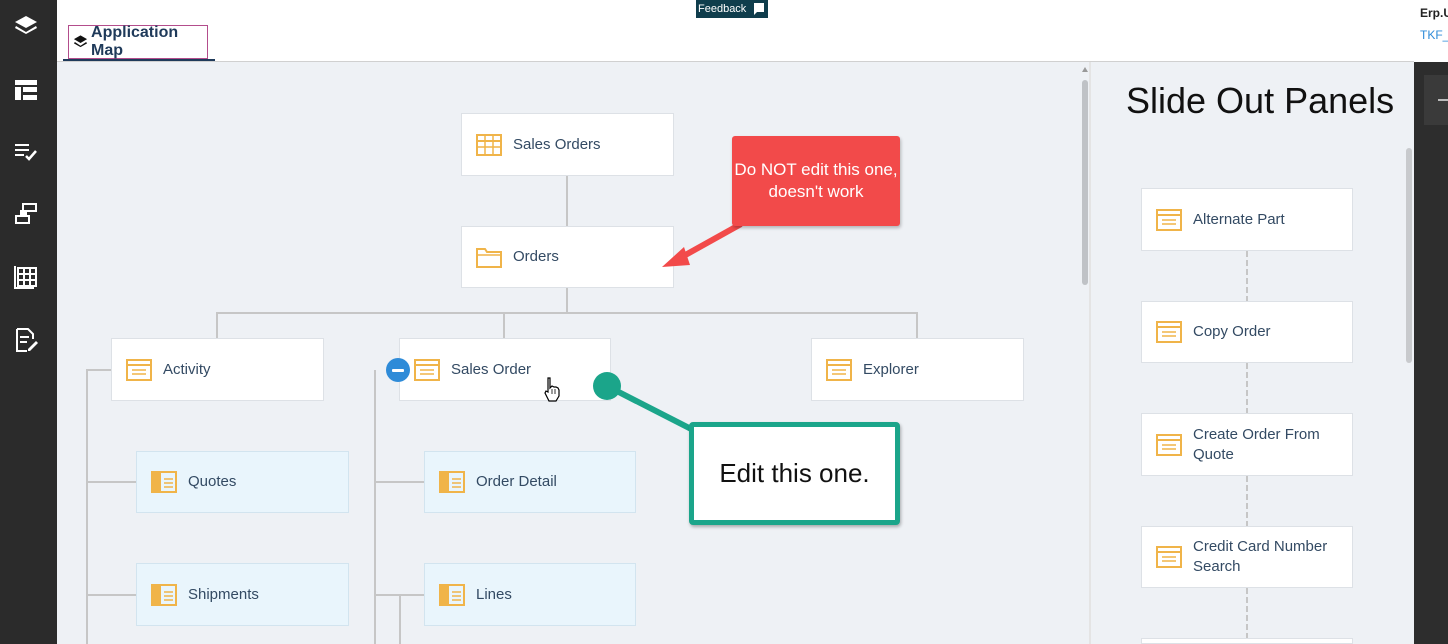 This screenshot has height=644, width=1448. I want to click on slide-panel-scrollbar, so click(1409, 255).